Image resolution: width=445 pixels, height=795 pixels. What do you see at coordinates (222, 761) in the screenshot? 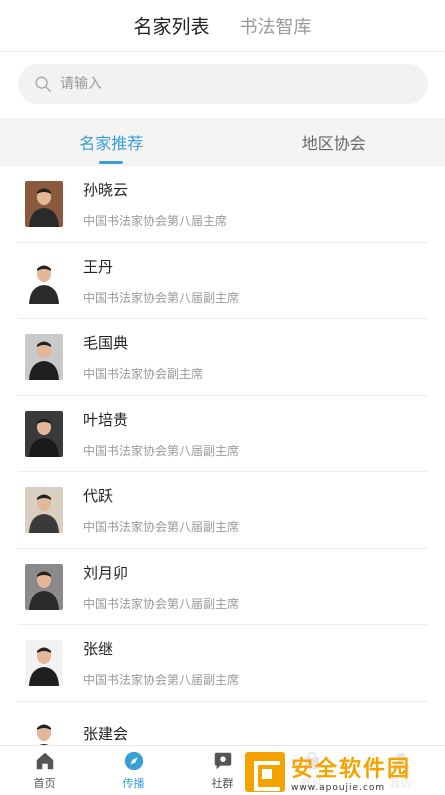
I see `chat-icon` at bounding box center [222, 761].